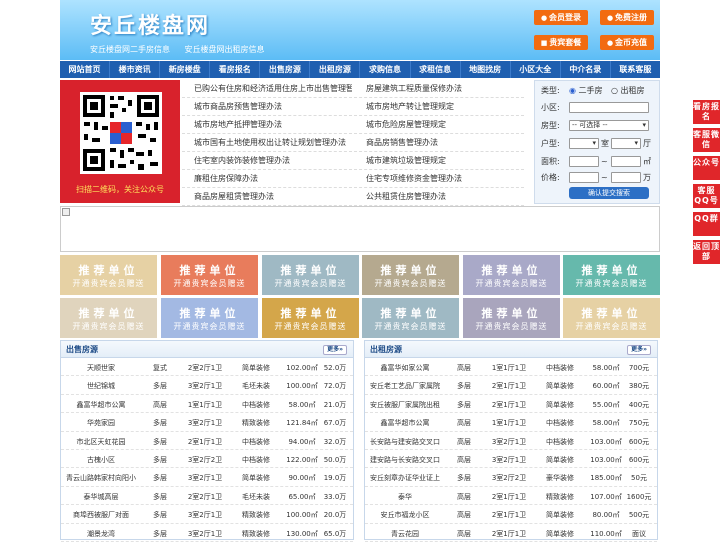  I want to click on news-link: 商品房销售管理办法, so click(439, 143).